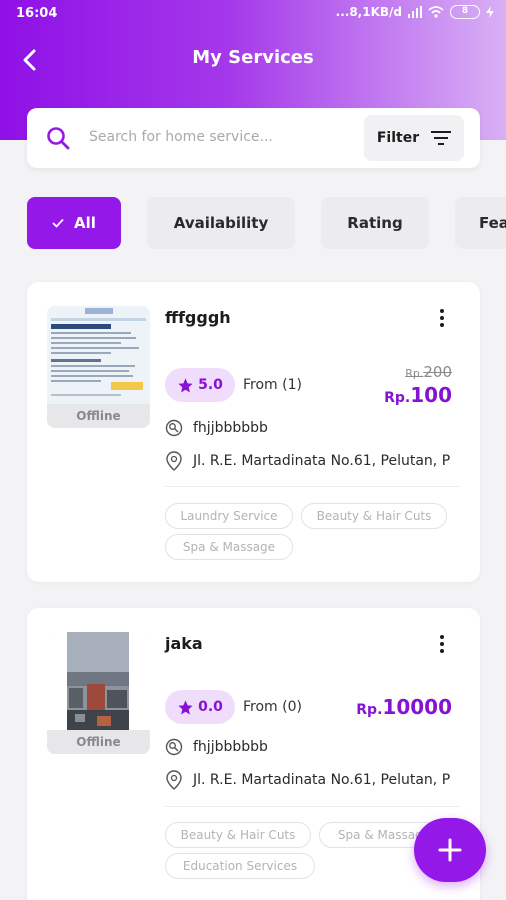  I want to click on chip-label: Rating, so click(375, 223).